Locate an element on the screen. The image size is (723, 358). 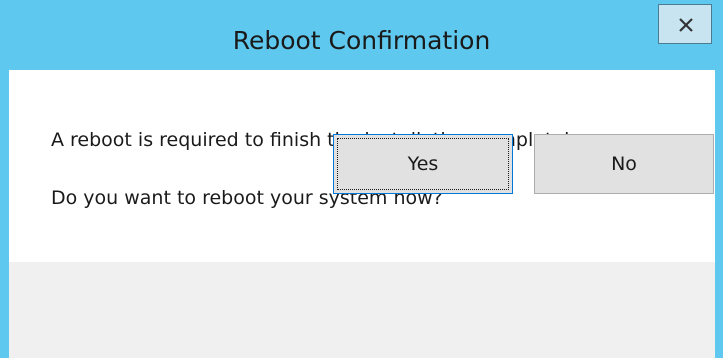
close-button is located at coordinates (685, 24).